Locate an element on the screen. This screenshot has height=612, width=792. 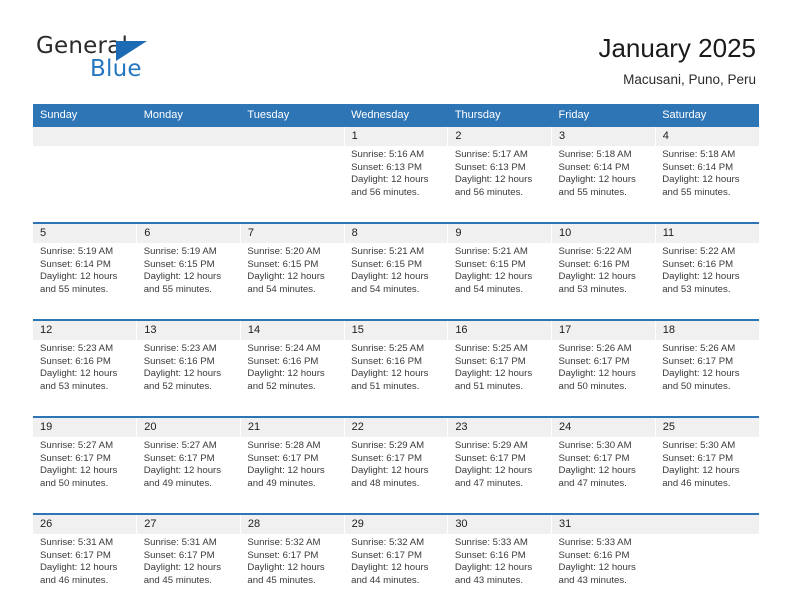
day-cell-empty is located at coordinates (292, 184).